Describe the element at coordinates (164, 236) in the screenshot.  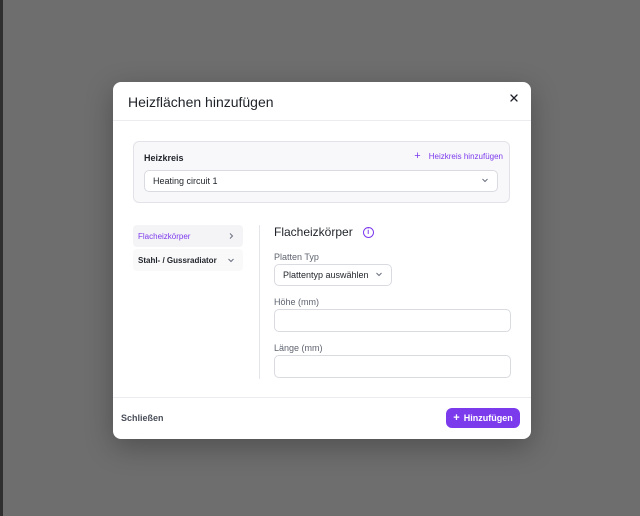
I see `nav-item-label: Flacheizkörper` at that location.